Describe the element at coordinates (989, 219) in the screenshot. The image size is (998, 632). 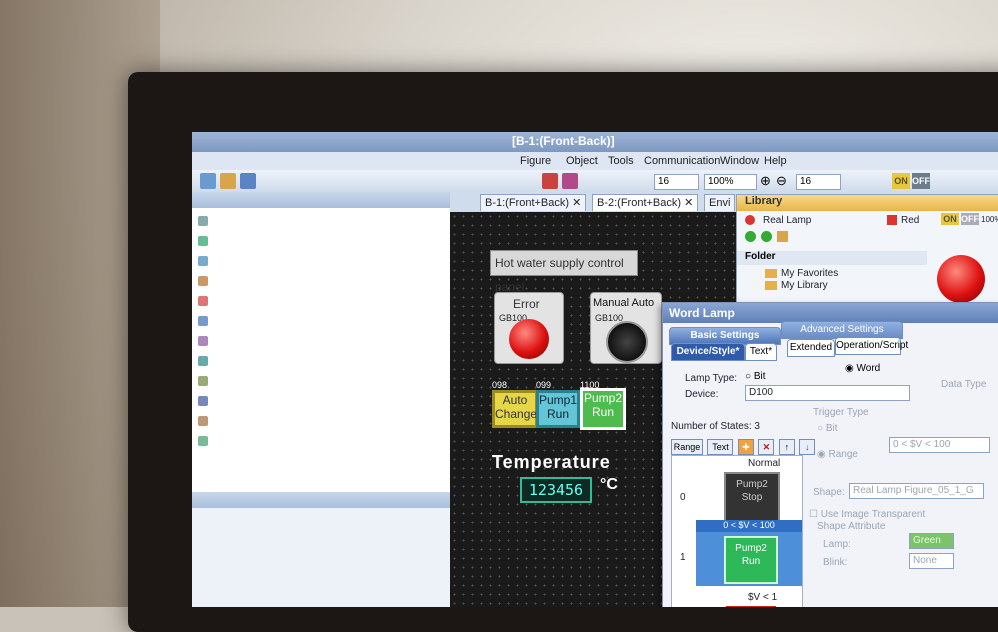
I see `library-zoom: 100%` at that location.